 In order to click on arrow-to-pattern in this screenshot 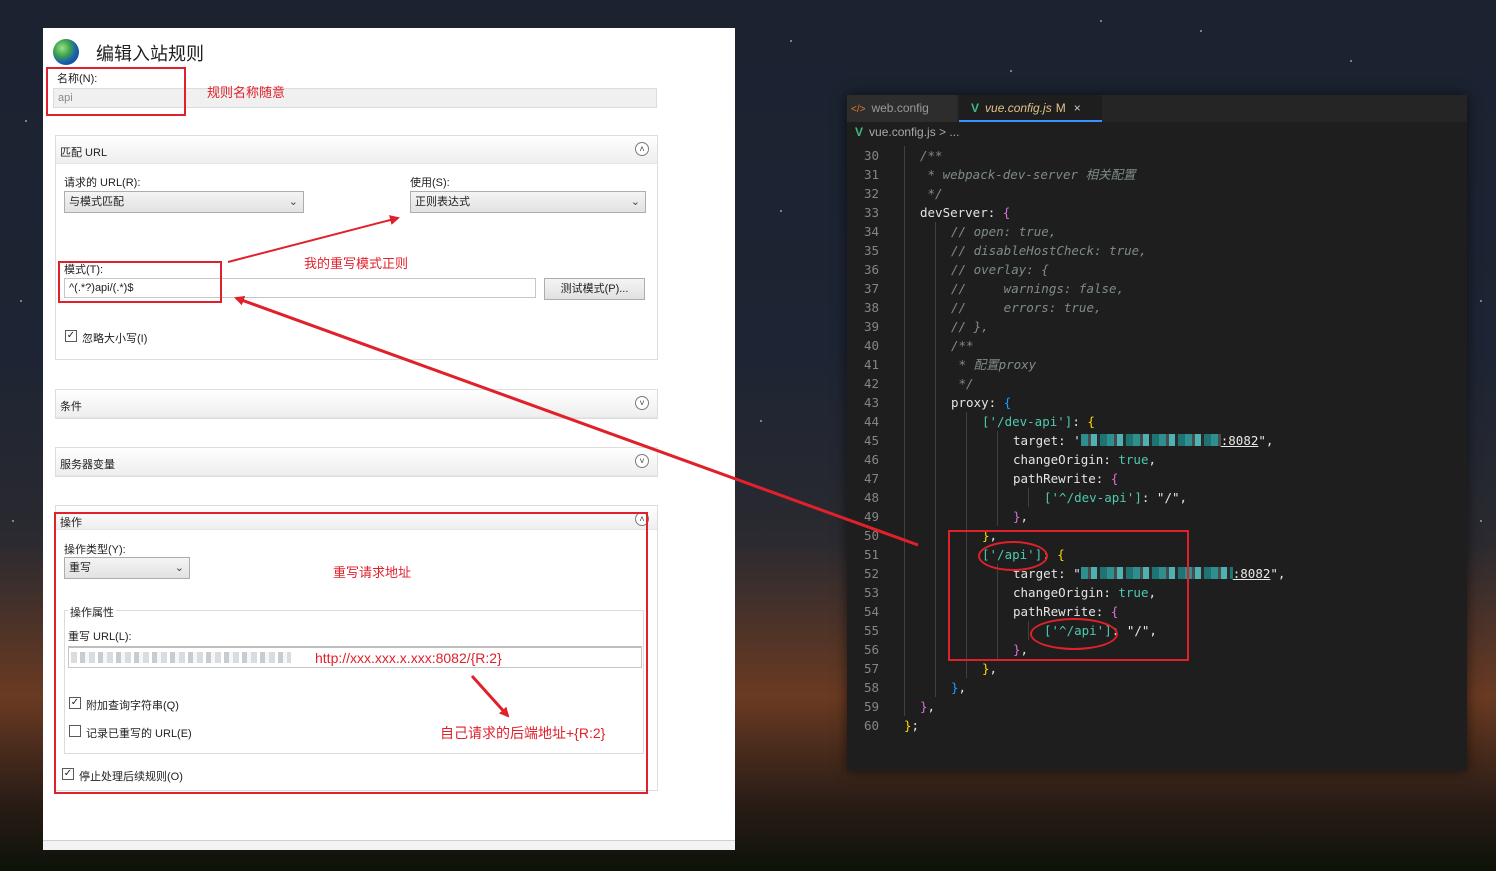, I will do `click(576, 421)`.